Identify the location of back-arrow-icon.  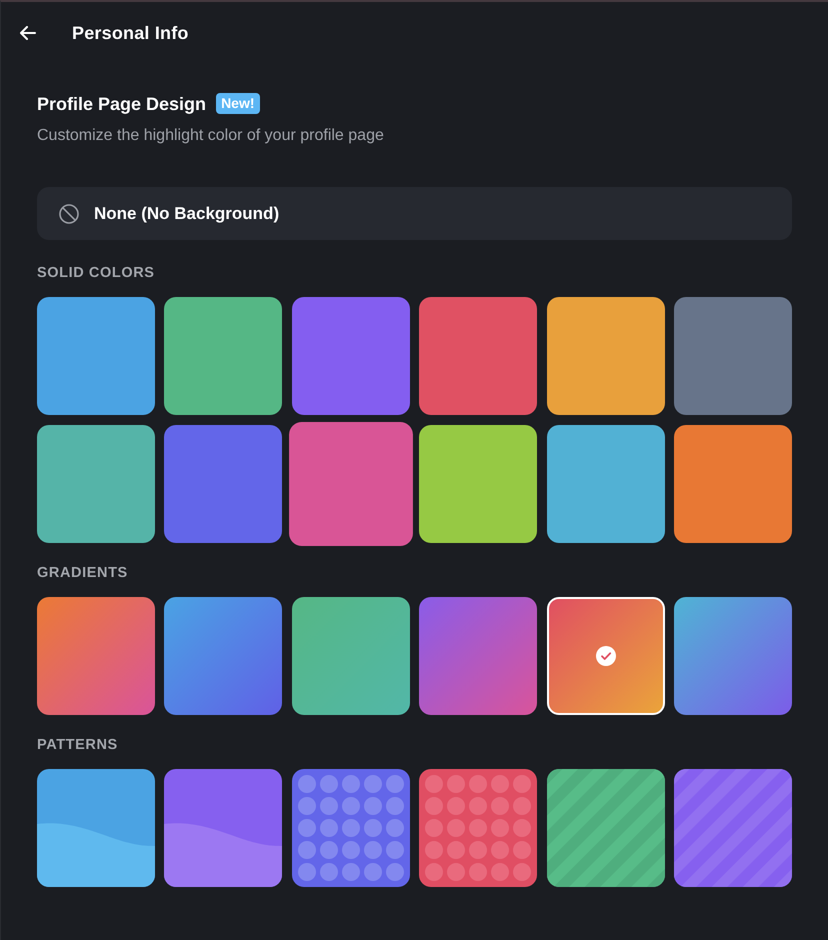
(28, 33).